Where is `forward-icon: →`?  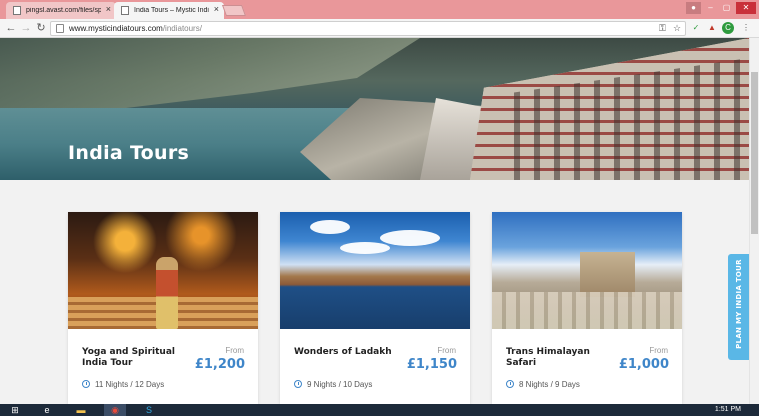
forward-icon: → is located at coordinates (26, 28).